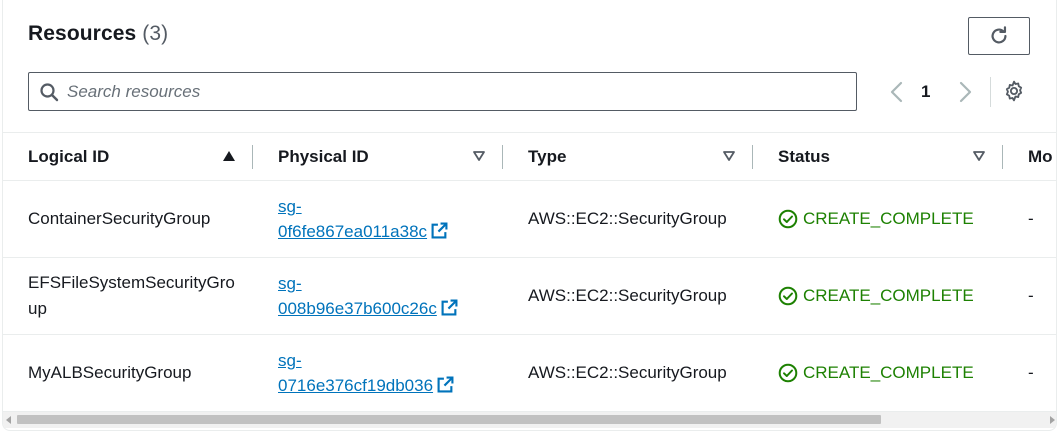 Image resolution: width=1059 pixels, height=431 pixels. I want to click on physical-id-cell: sg- 008b96e37b600c26c, so click(388, 296).